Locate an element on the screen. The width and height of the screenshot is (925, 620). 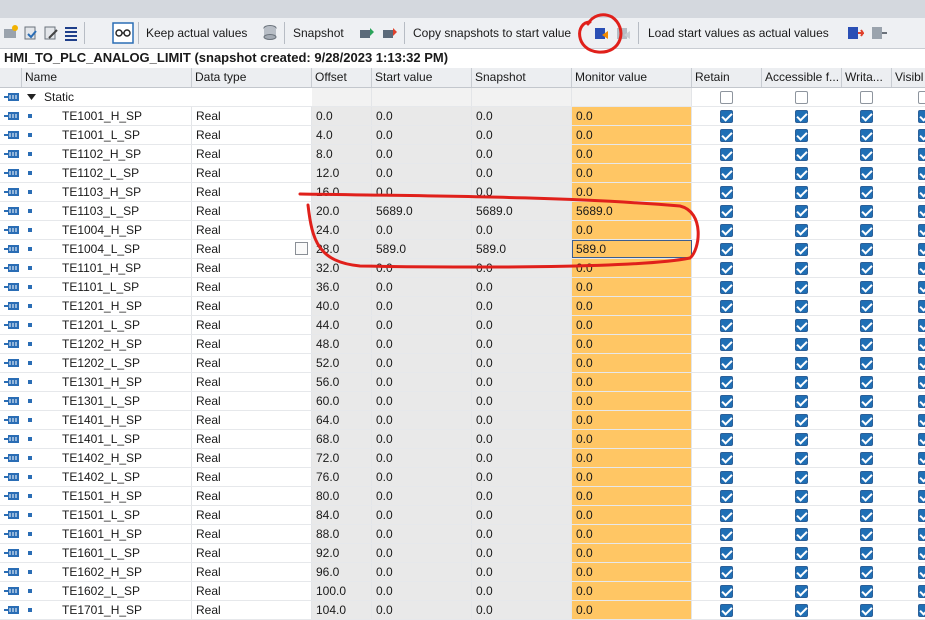
monitor-glasses-icon is located at coordinates (123, 33).